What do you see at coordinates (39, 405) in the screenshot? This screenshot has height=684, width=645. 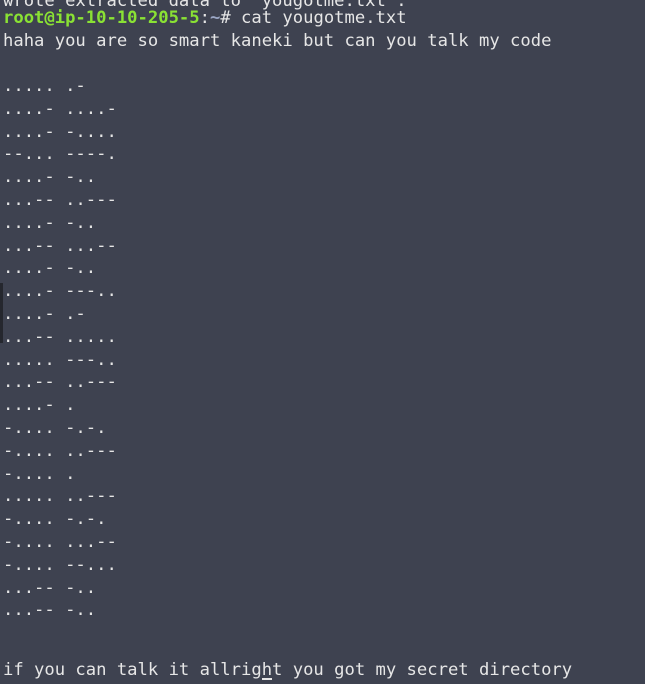 I see `morse-line: ....- .` at bounding box center [39, 405].